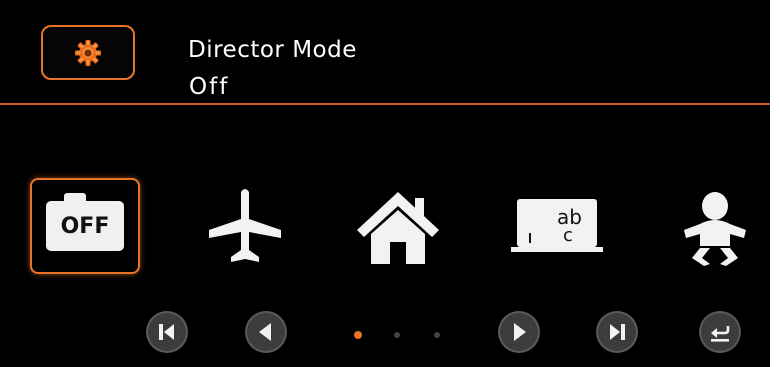  I want to click on menu-title: Director Mode, so click(272, 50).